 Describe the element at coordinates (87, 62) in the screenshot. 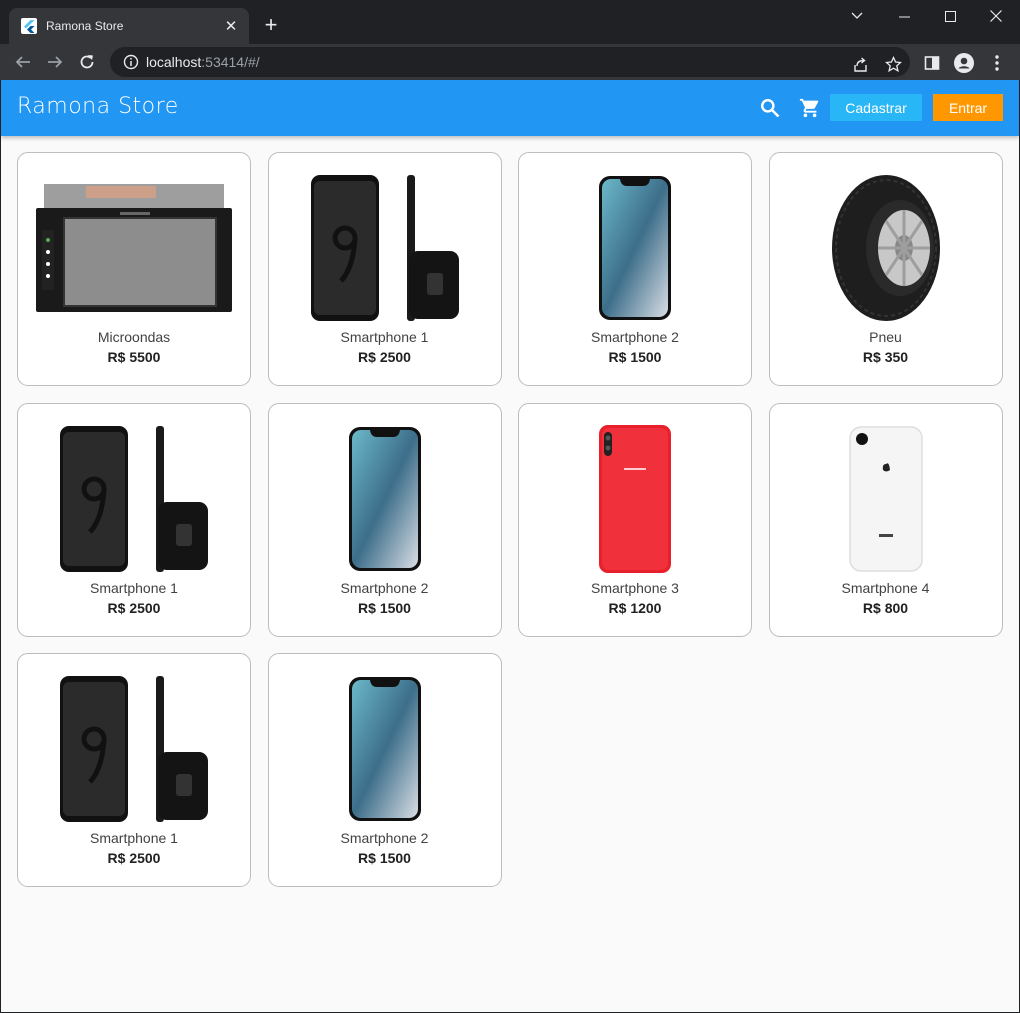

I see `reload-icon` at that location.